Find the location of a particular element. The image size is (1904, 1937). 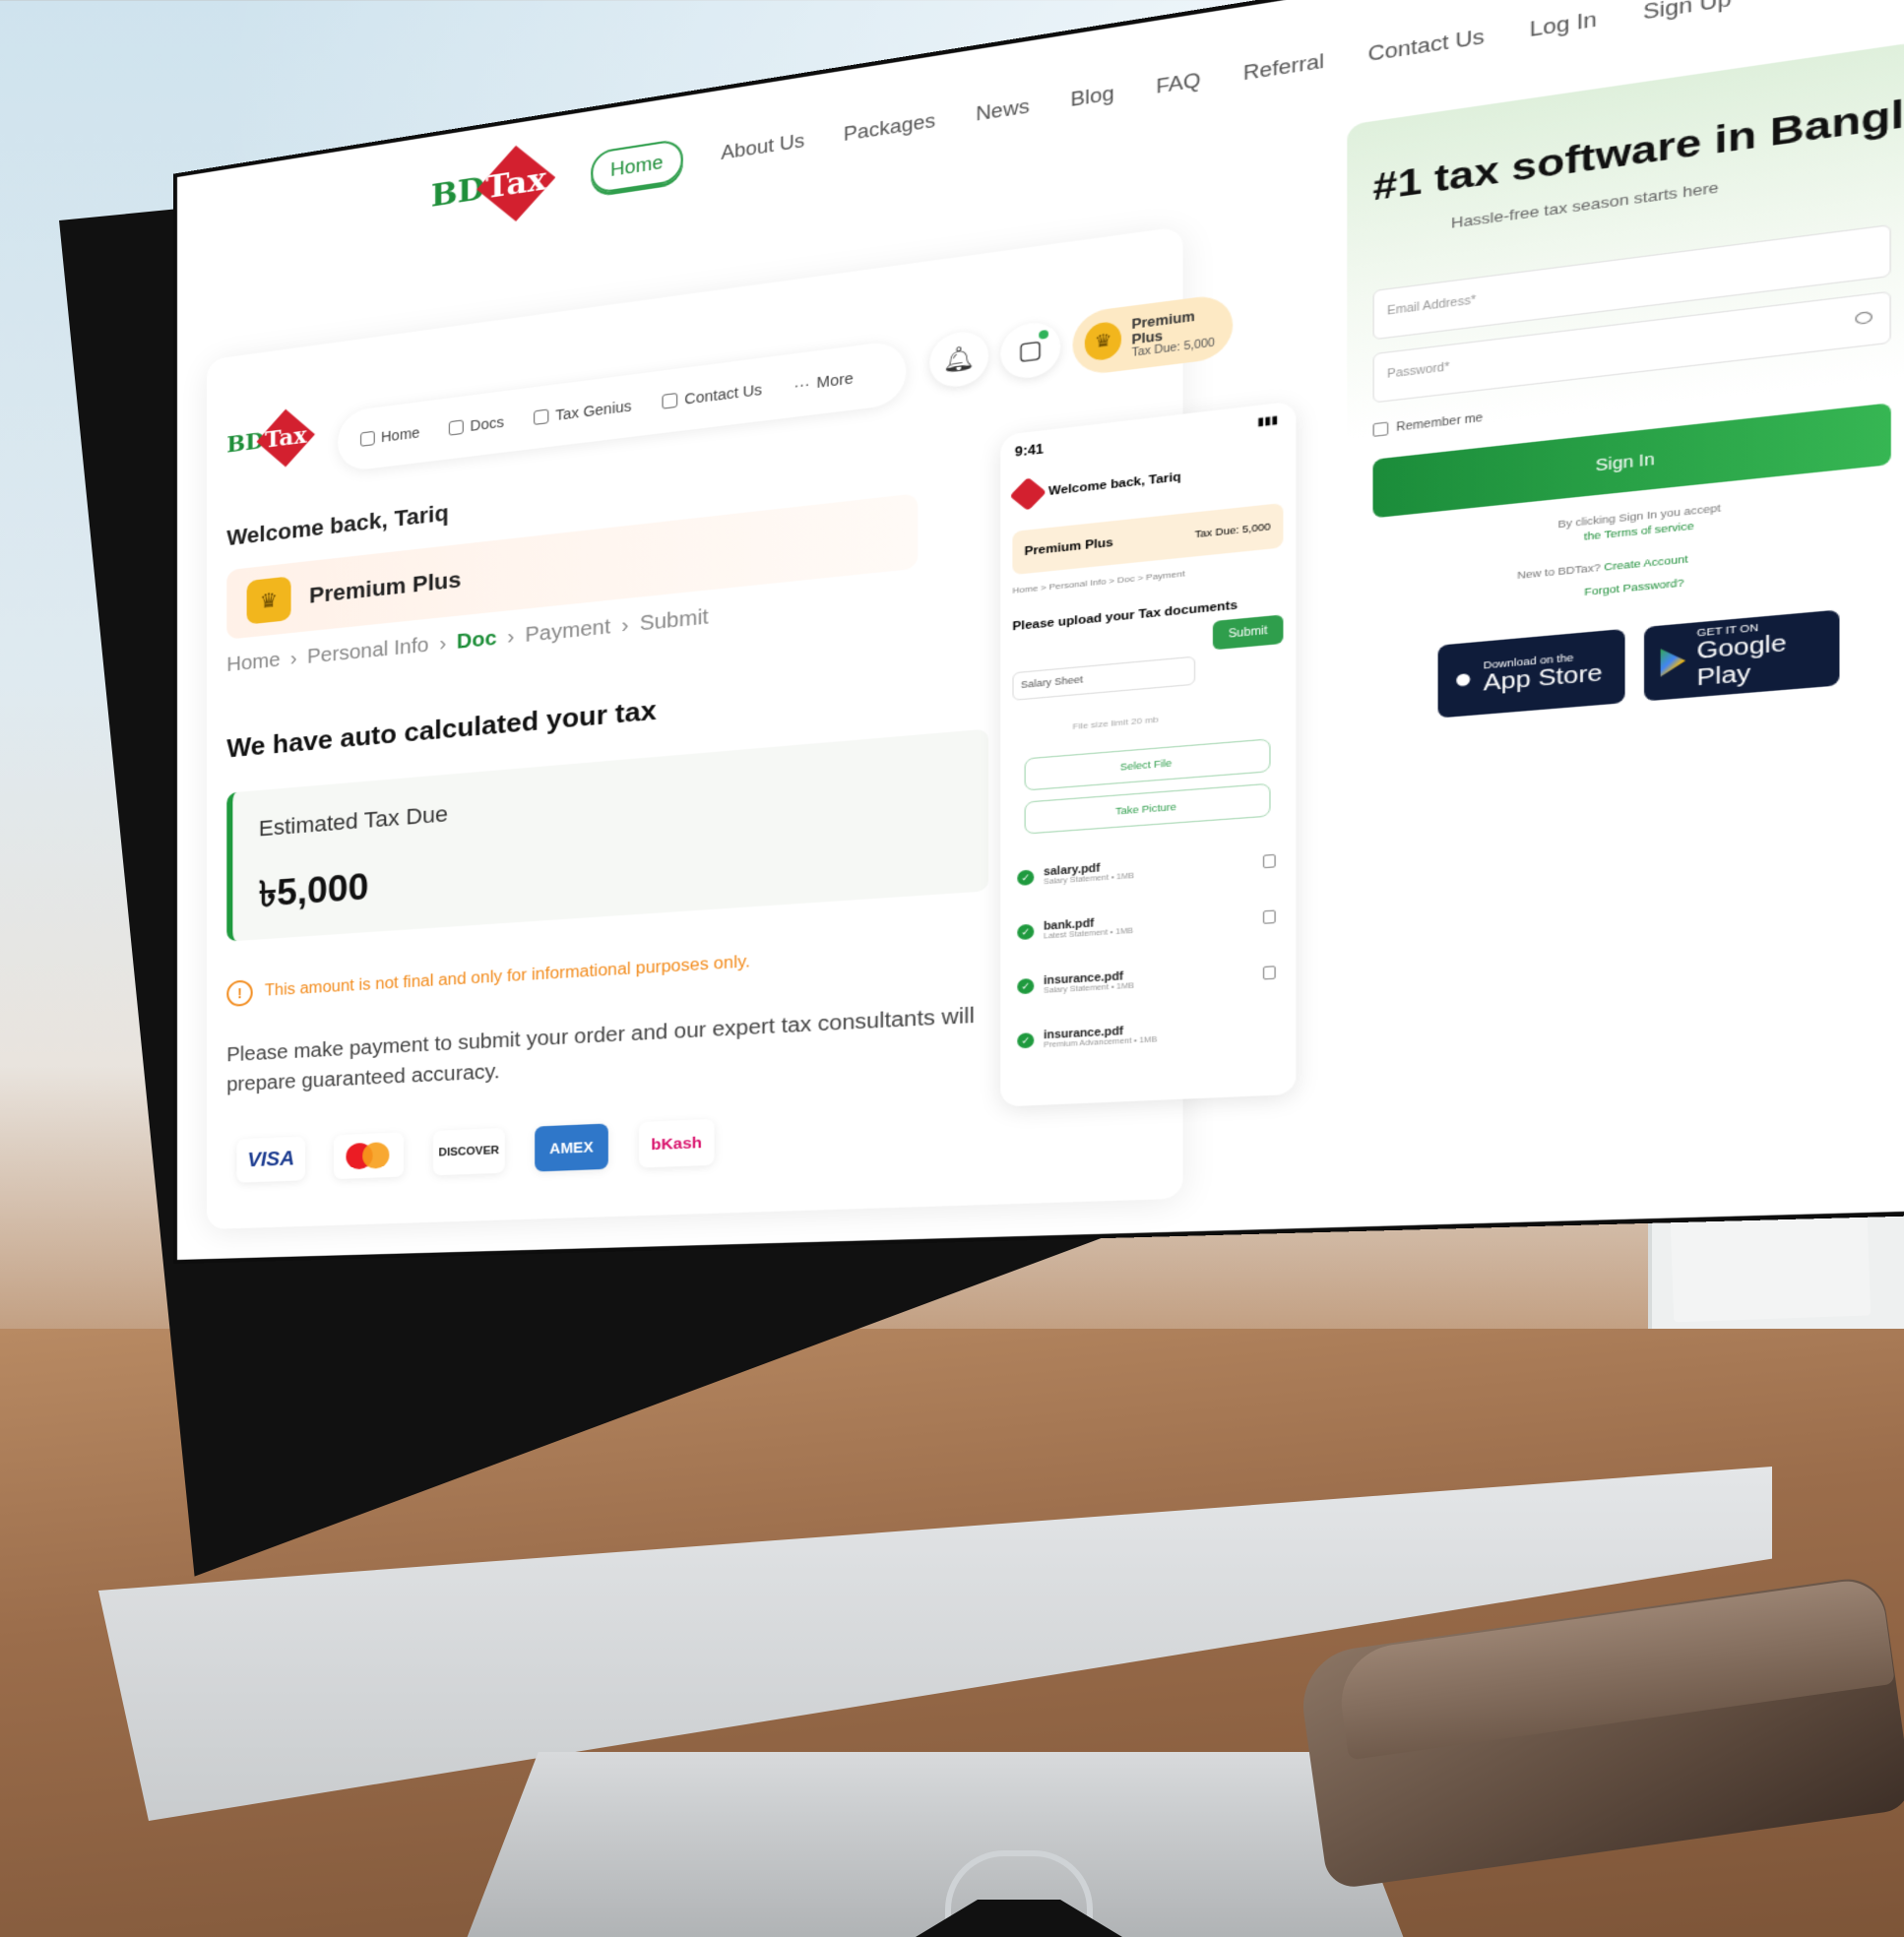

subnav-more: ··· More is located at coordinates (823, 381).